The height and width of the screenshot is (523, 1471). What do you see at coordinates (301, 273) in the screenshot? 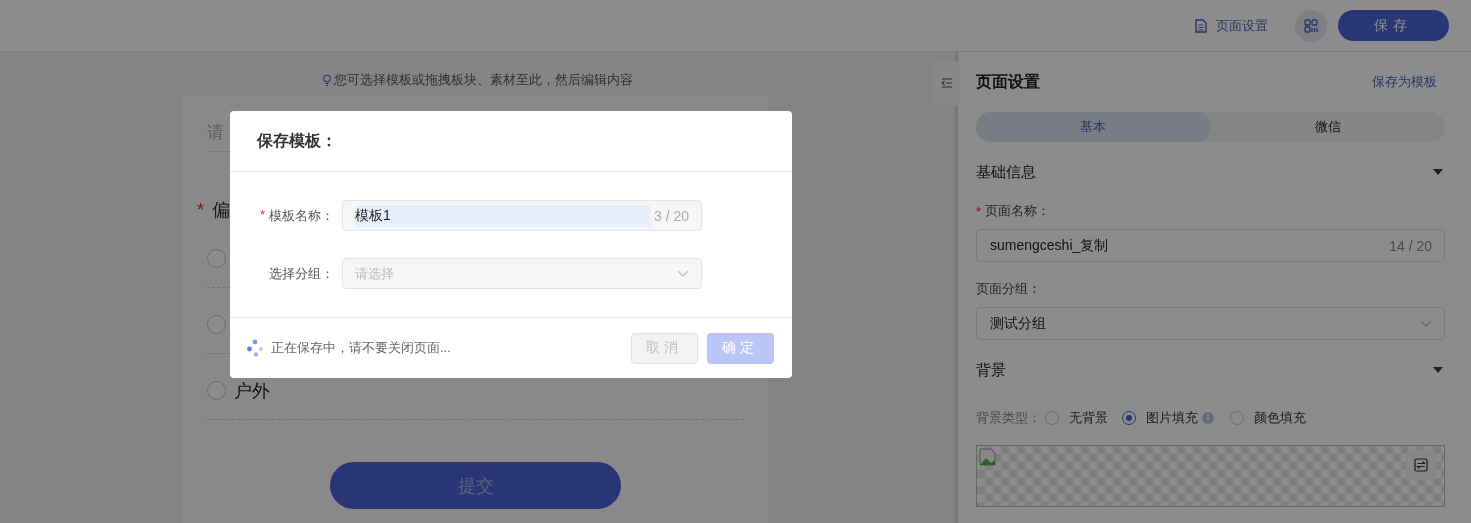
I see `field-label: 选择分组：` at bounding box center [301, 273].